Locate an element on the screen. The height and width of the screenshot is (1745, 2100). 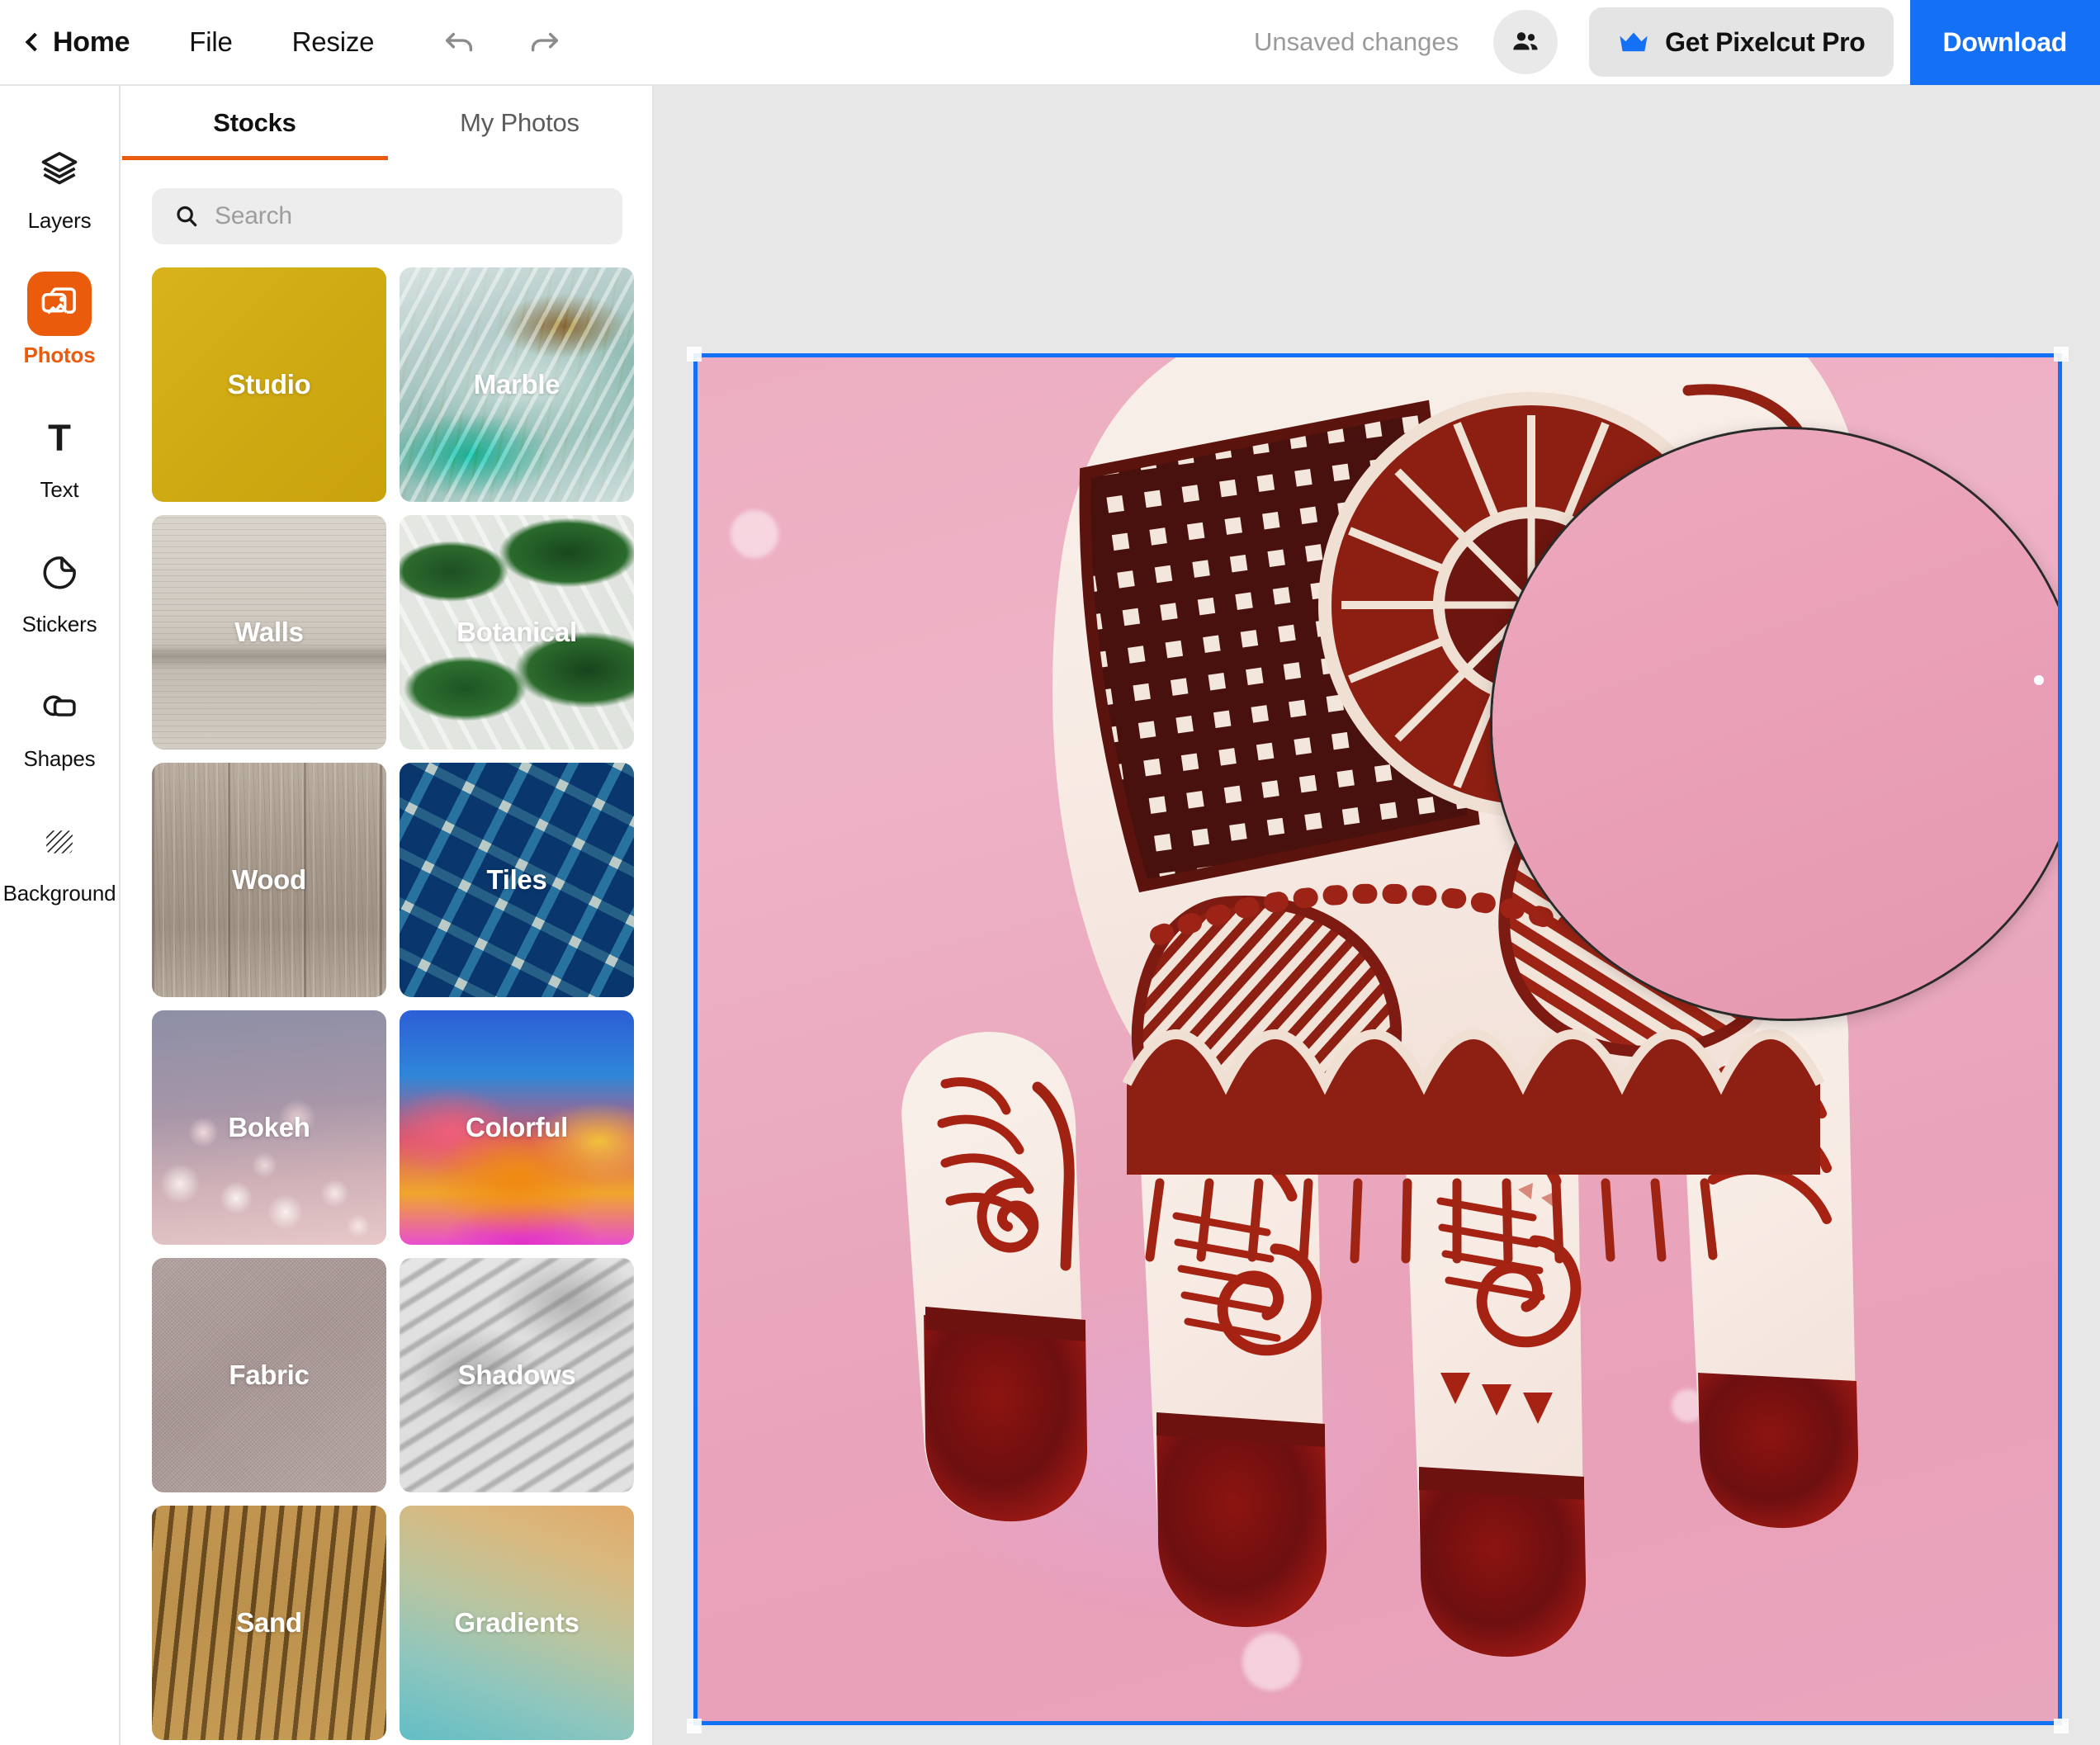
stock-category-label: Tiles is located at coordinates (516, 879).